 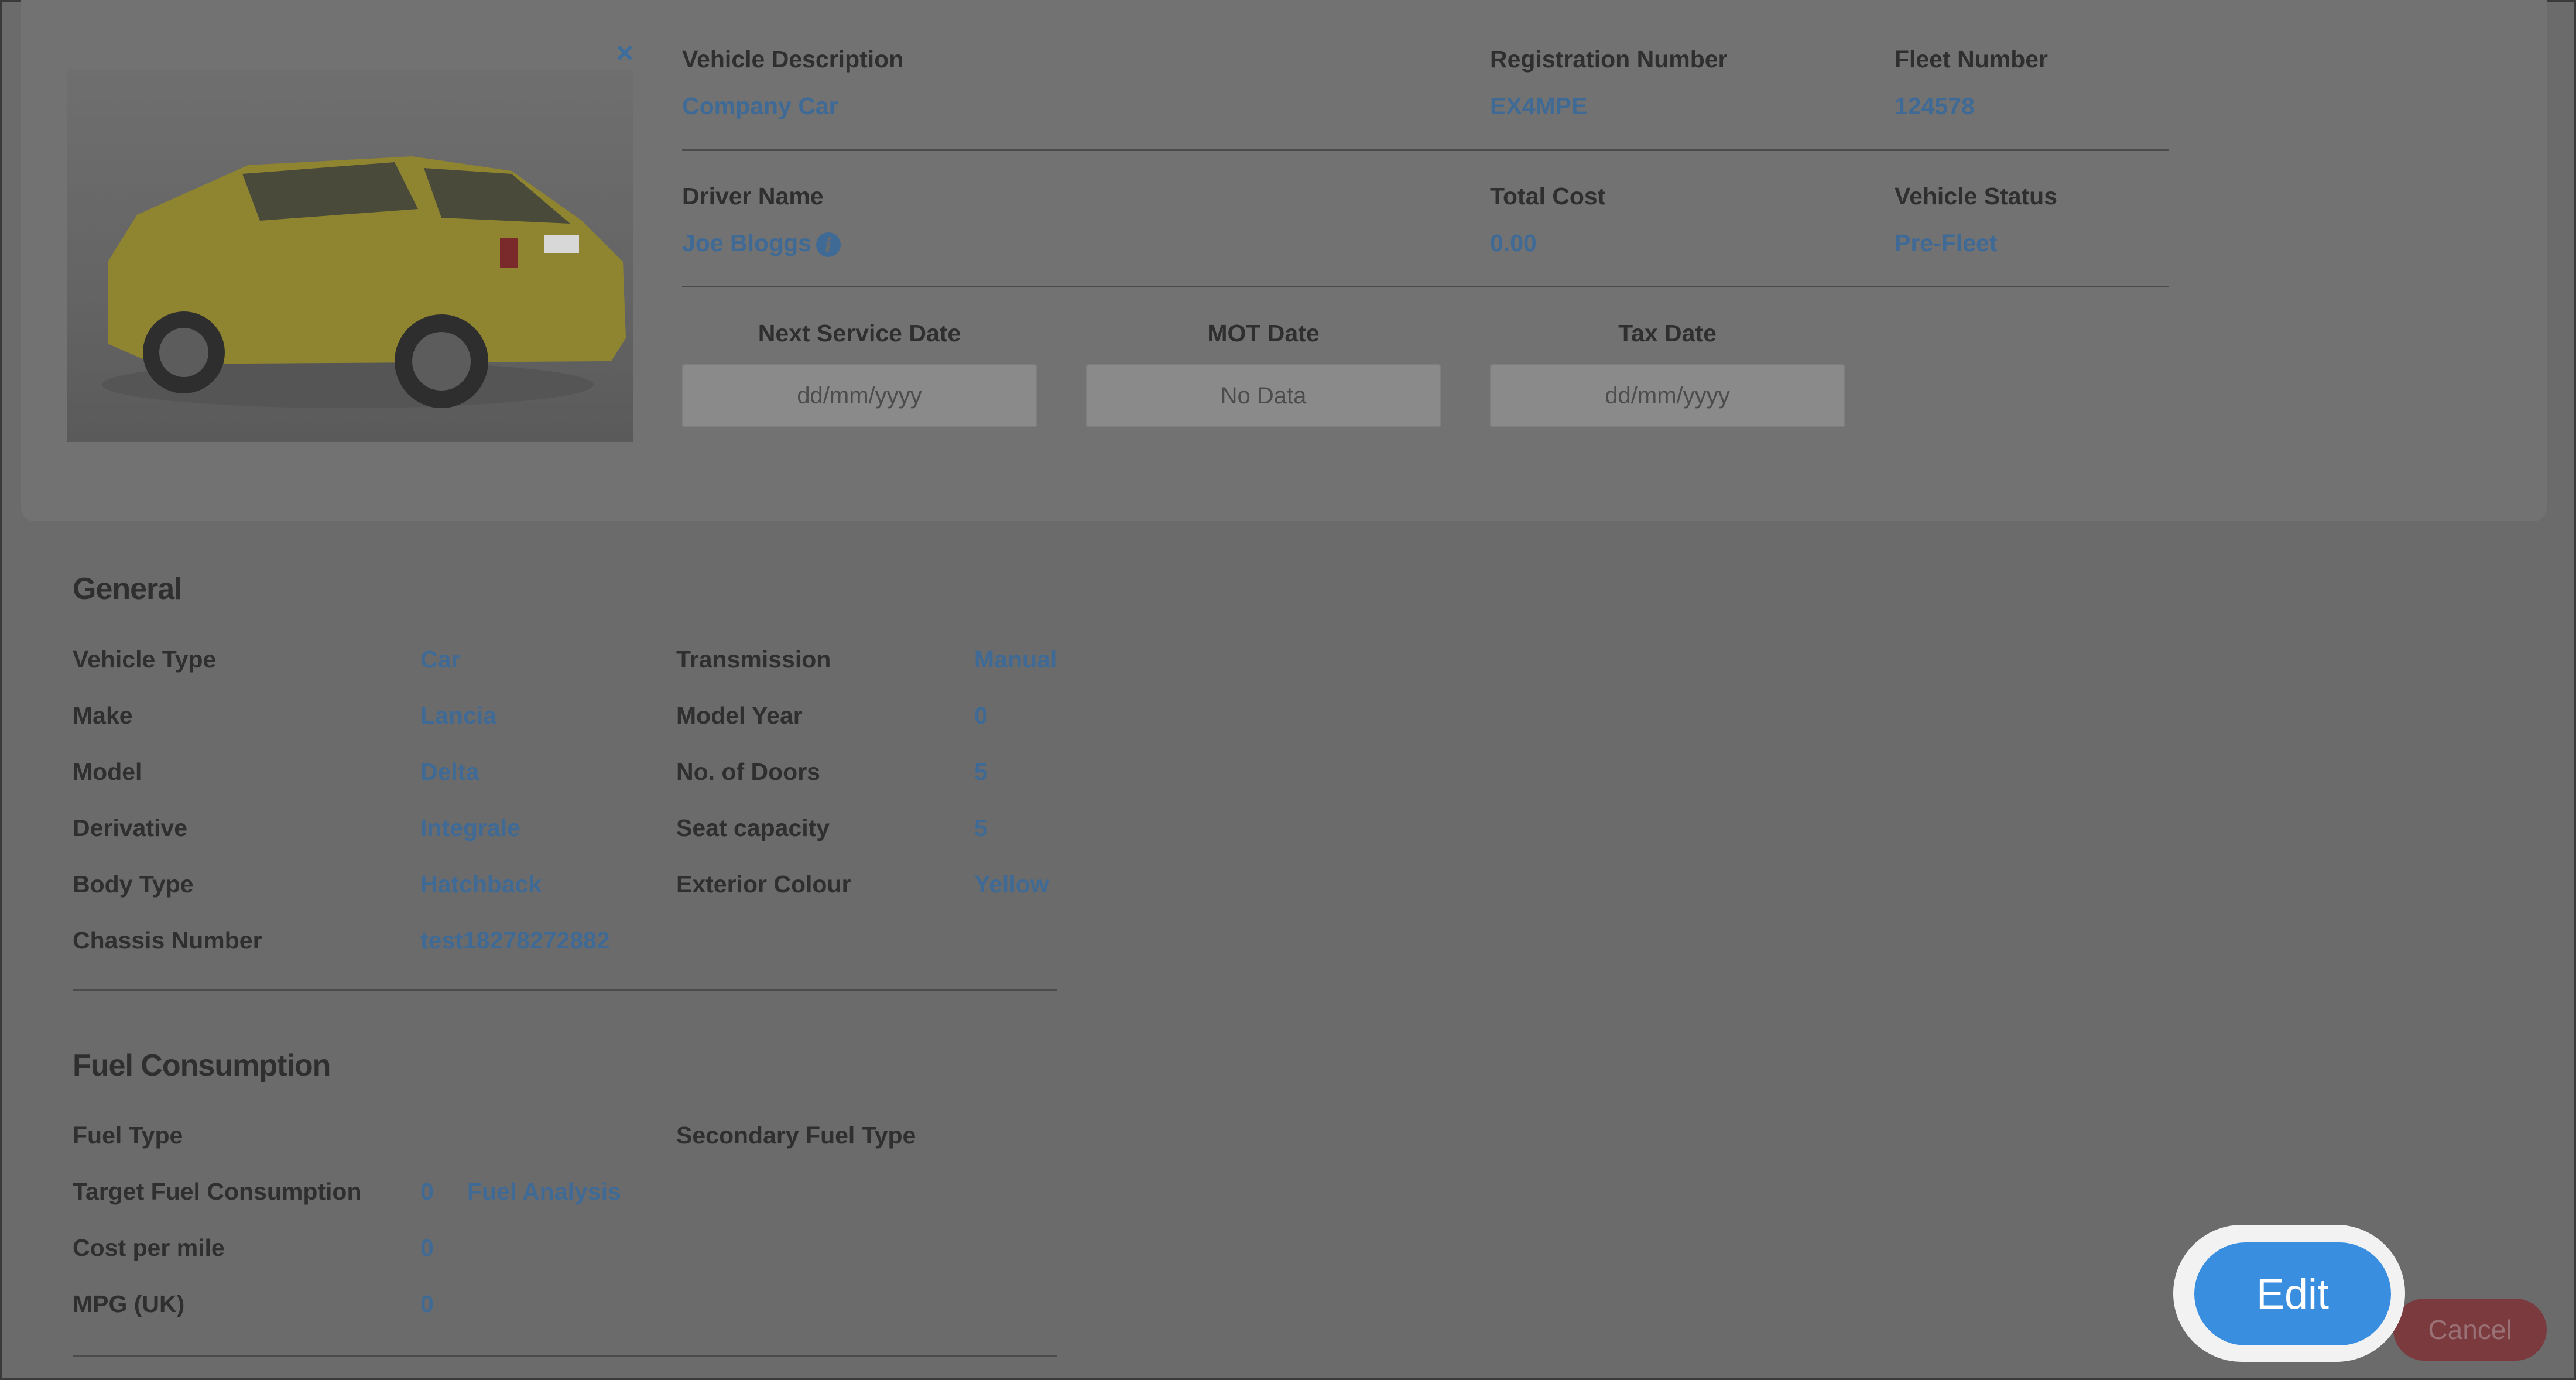 I want to click on next-service-date-input: dd/mm/yyyy, so click(x=859, y=395).